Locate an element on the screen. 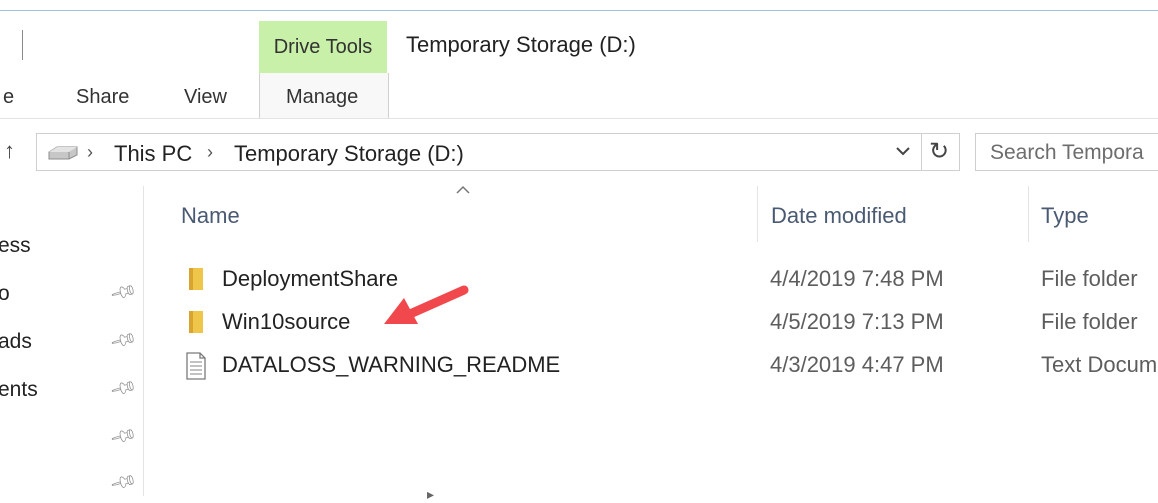 This screenshot has width=1158, height=503. ribbon-bottom-border is located at coordinates (579, 118).